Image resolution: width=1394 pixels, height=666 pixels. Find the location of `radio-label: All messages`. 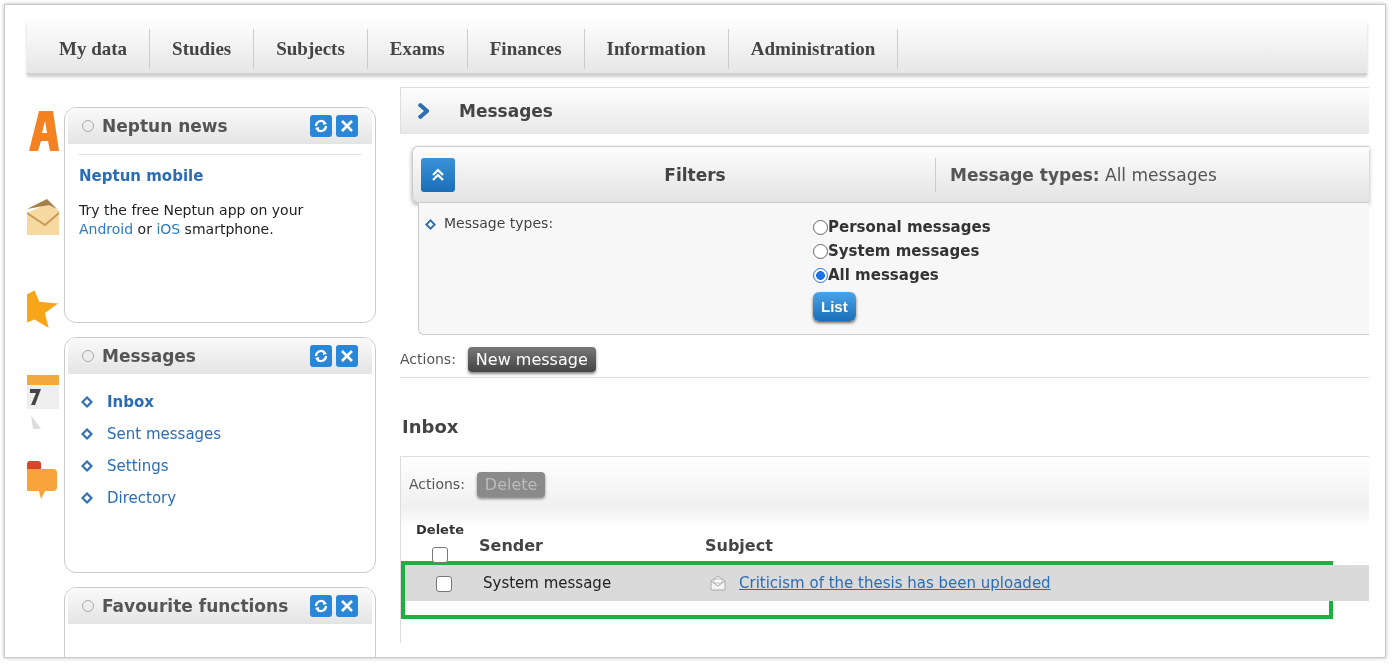

radio-label: All messages is located at coordinates (883, 275).